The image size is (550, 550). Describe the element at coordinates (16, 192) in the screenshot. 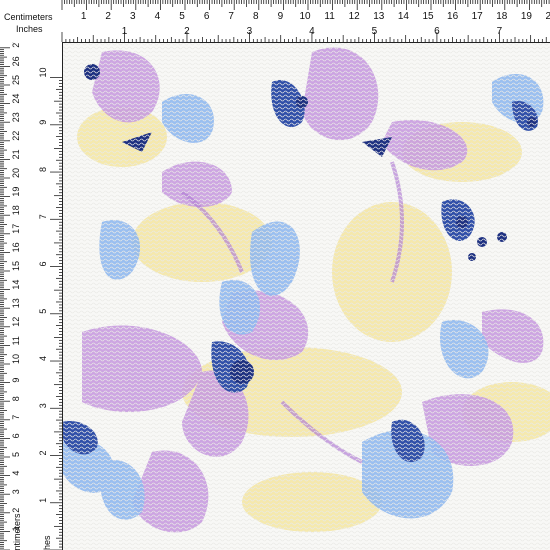

I see `left-ruler-cm-label: 19` at that location.